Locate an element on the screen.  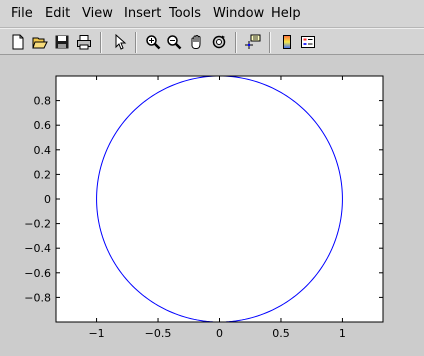
colorbar-icon is located at coordinates (287, 42).